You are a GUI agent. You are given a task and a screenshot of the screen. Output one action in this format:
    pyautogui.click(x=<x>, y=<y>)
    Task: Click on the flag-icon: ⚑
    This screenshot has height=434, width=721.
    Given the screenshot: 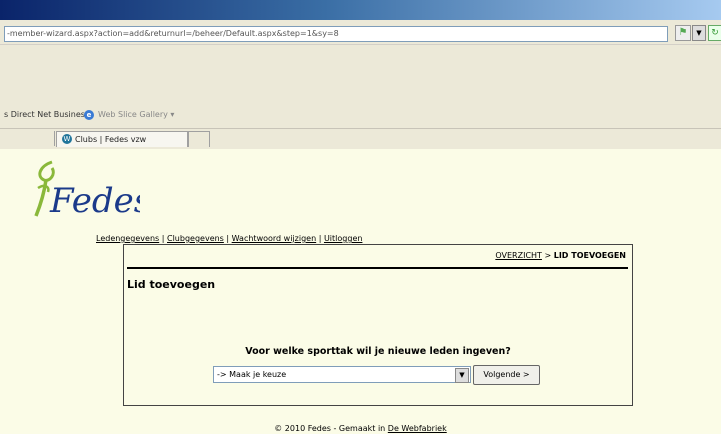 What is the action you would take?
    pyautogui.click(x=683, y=33)
    